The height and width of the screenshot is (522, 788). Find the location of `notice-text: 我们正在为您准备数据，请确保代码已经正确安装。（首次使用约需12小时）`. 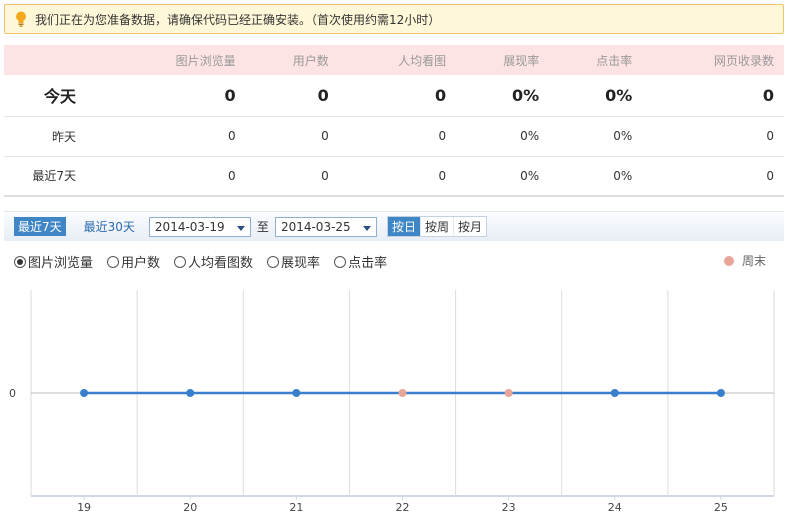

notice-text: 我们正在为您准备数据，请确保代码已经正确安装。（首次使用约需12小时） is located at coordinates (238, 19).